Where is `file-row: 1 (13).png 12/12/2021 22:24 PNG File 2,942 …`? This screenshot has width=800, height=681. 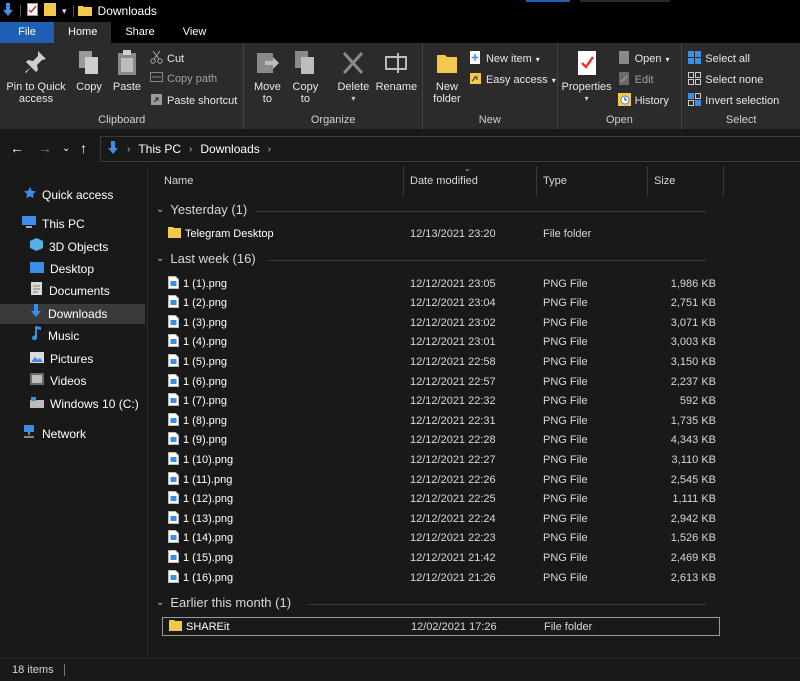 file-row: 1 (13).png 12/12/2021 22:24 PNG File 2,942 … is located at coordinates (441, 518).